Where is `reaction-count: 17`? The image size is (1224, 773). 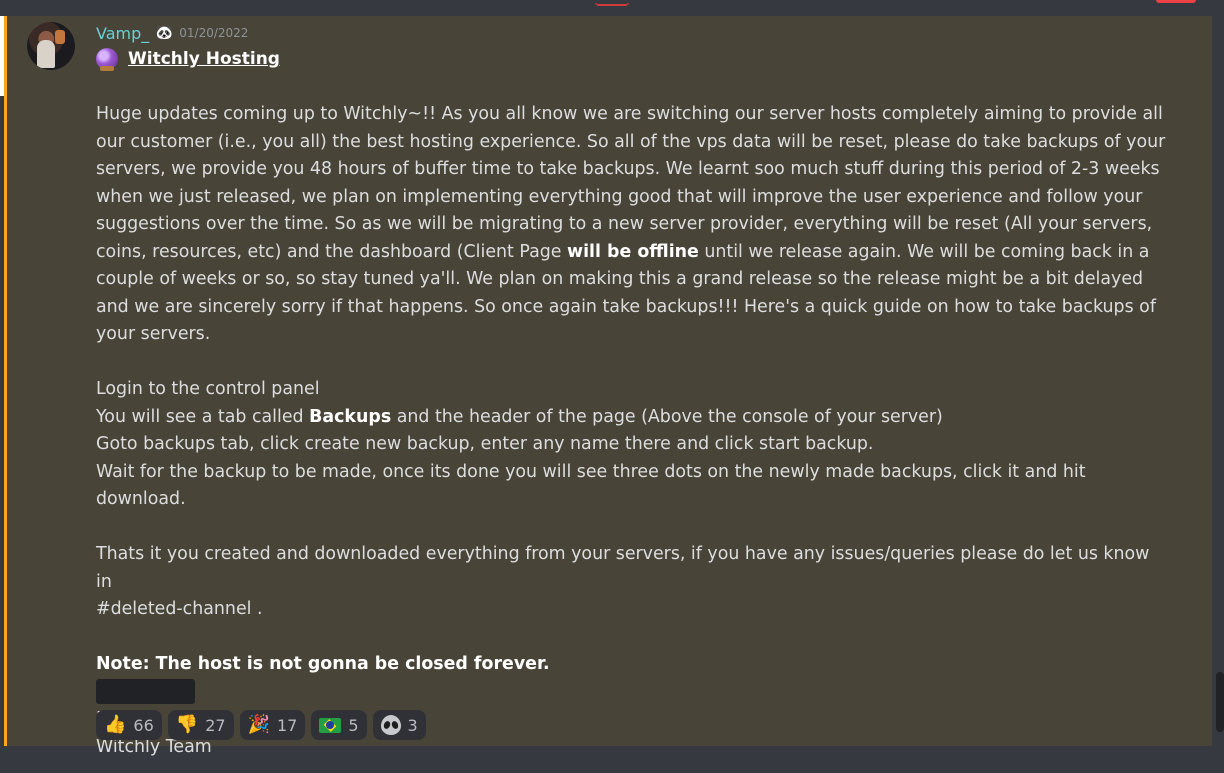 reaction-count: 17 is located at coordinates (287, 725).